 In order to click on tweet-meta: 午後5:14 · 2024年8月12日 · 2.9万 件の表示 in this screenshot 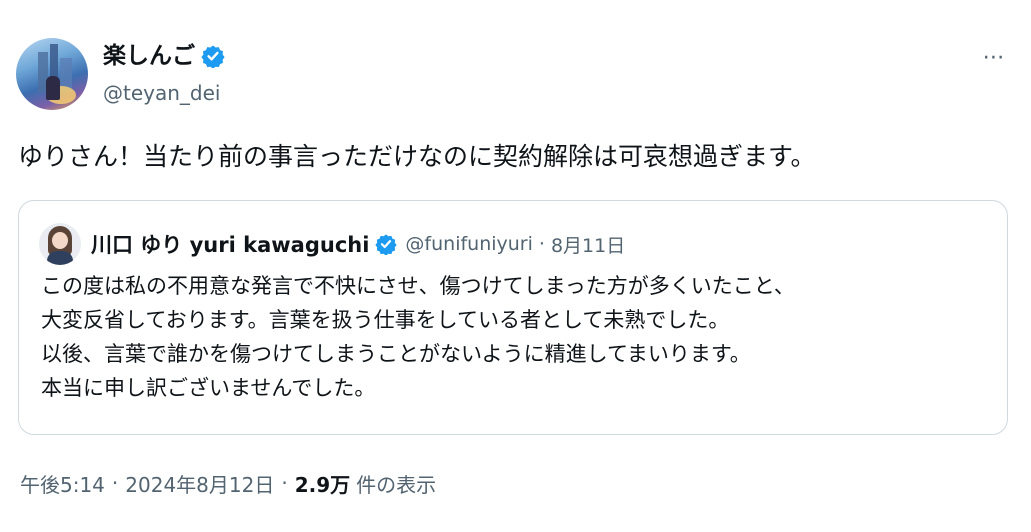, I will do `click(228, 483)`.